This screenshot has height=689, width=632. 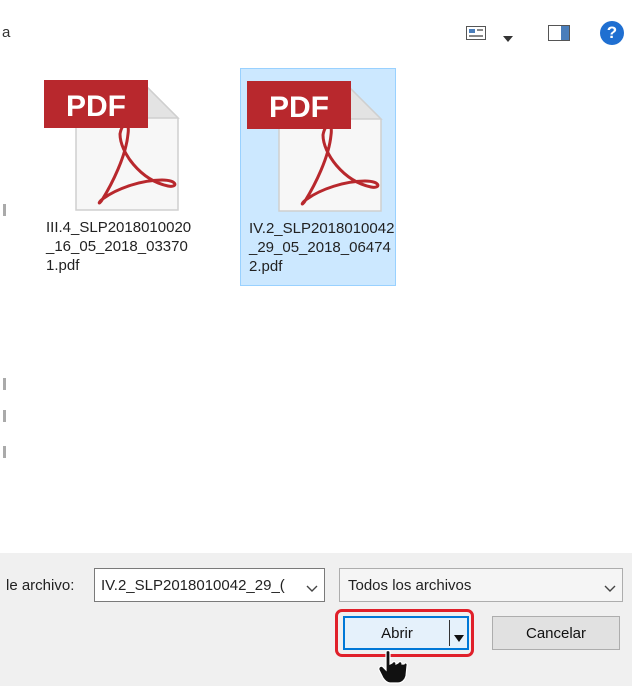 I want to click on file-type-select: Todos los archivos, so click(x=481, y=585).